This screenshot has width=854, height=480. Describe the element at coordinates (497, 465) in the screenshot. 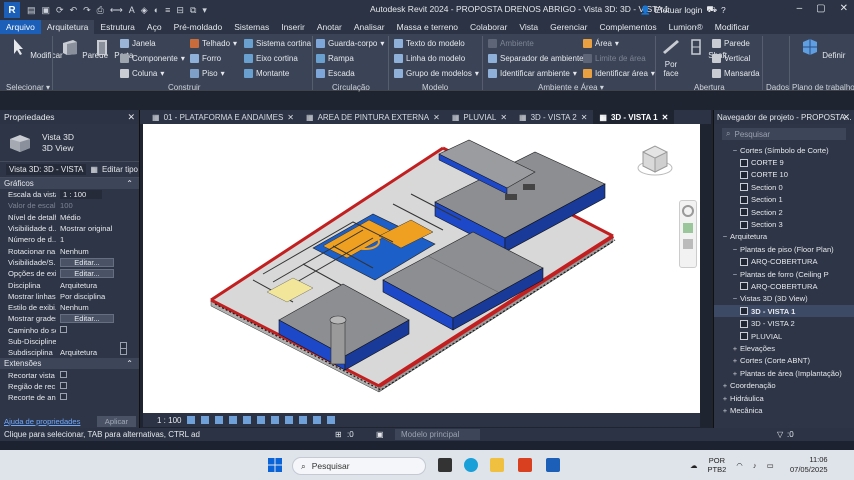

I see `file-explorer-icon` at that location.